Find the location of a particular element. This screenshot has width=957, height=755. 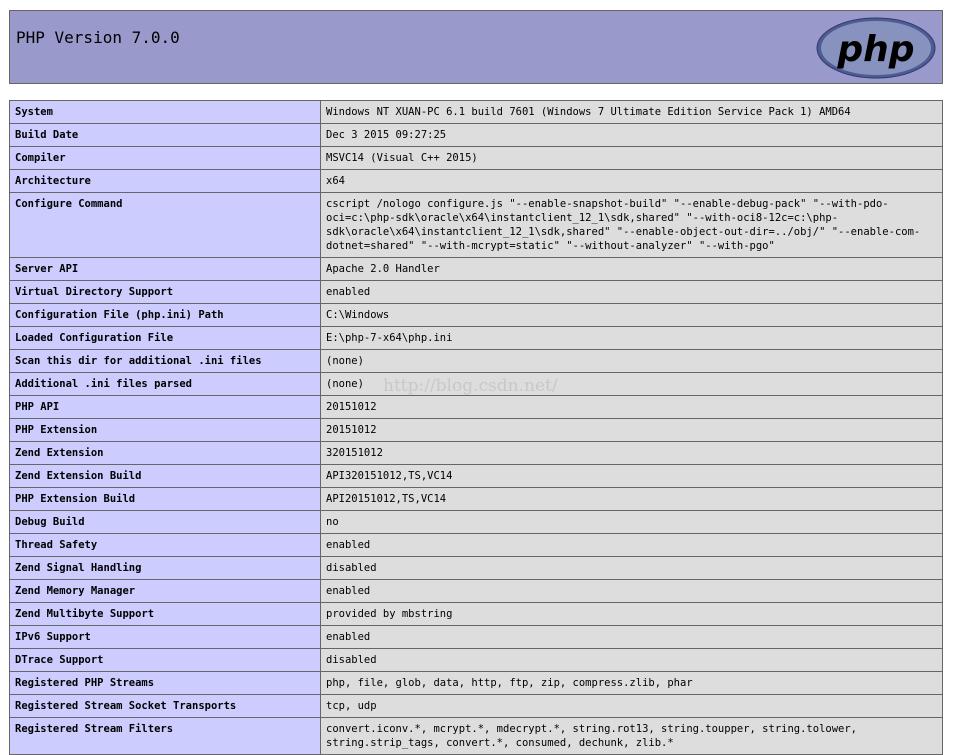

row-label: Additional .ini files parsed is located at coordinates (165, 384).